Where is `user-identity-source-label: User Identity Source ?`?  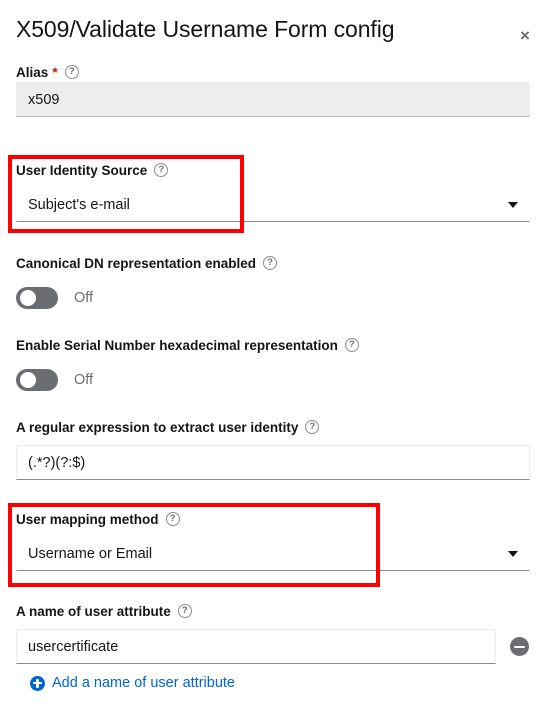
user-identity-source-label: User Identity Source ? is located at coordinates (273, 170).